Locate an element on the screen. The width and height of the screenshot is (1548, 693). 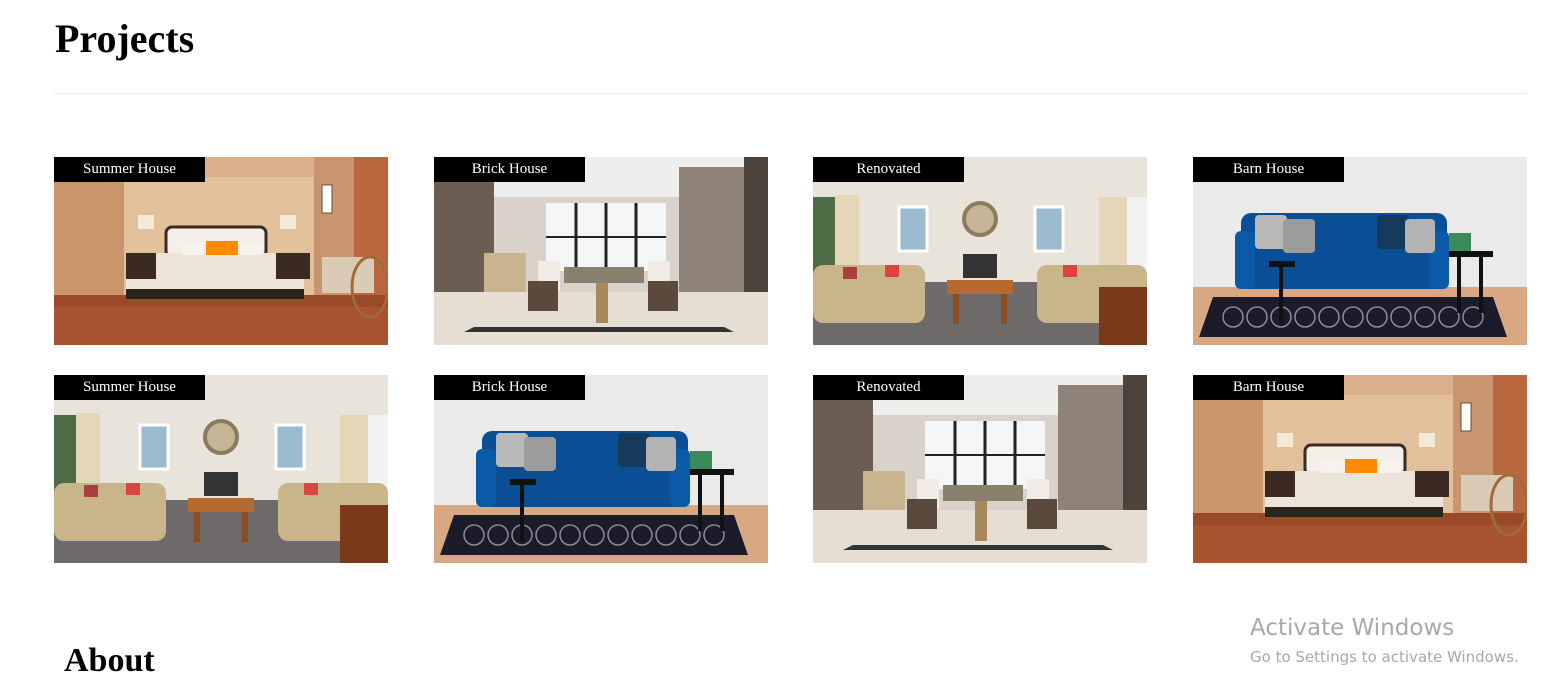
project-card-7: Renovated is located at coordinates (980, 469).